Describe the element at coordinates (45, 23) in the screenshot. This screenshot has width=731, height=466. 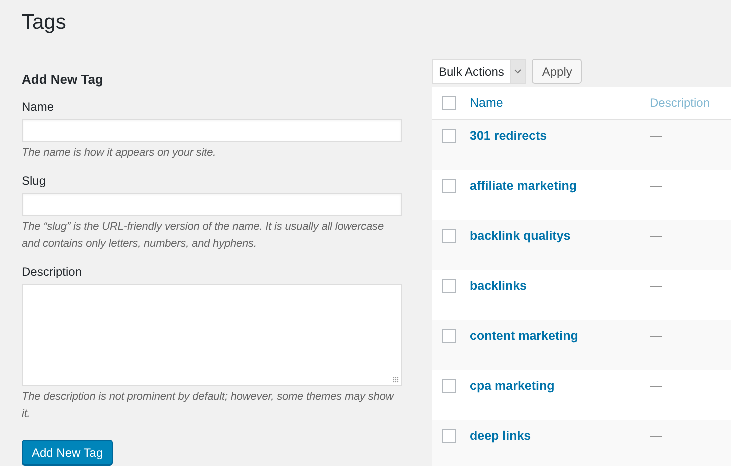
I see `page-title: Tags` at that location.